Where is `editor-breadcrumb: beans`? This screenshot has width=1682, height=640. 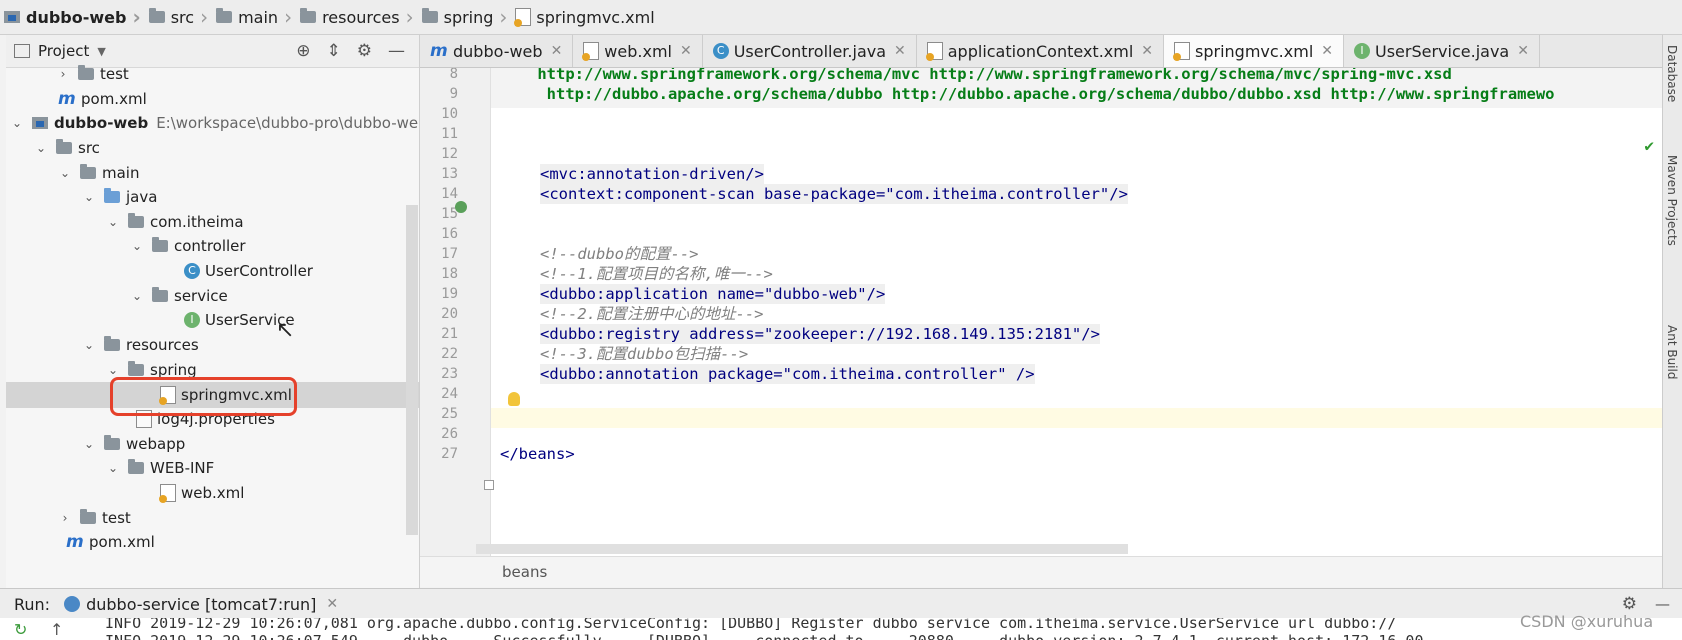
editor-breadcrumb: beans is located at coordinates (524, 572).